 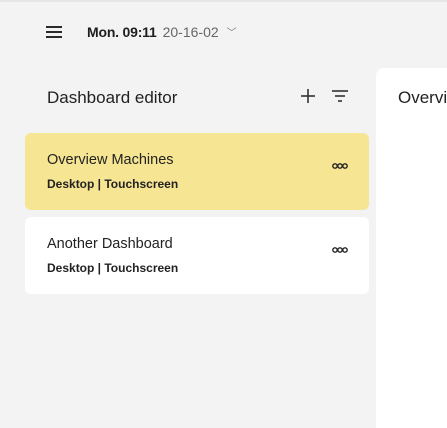 What do you see at coordinates (232, 31) in the screenshot?
I see `chevron-down-icon: ﹀` at bounding box center [232, 31].